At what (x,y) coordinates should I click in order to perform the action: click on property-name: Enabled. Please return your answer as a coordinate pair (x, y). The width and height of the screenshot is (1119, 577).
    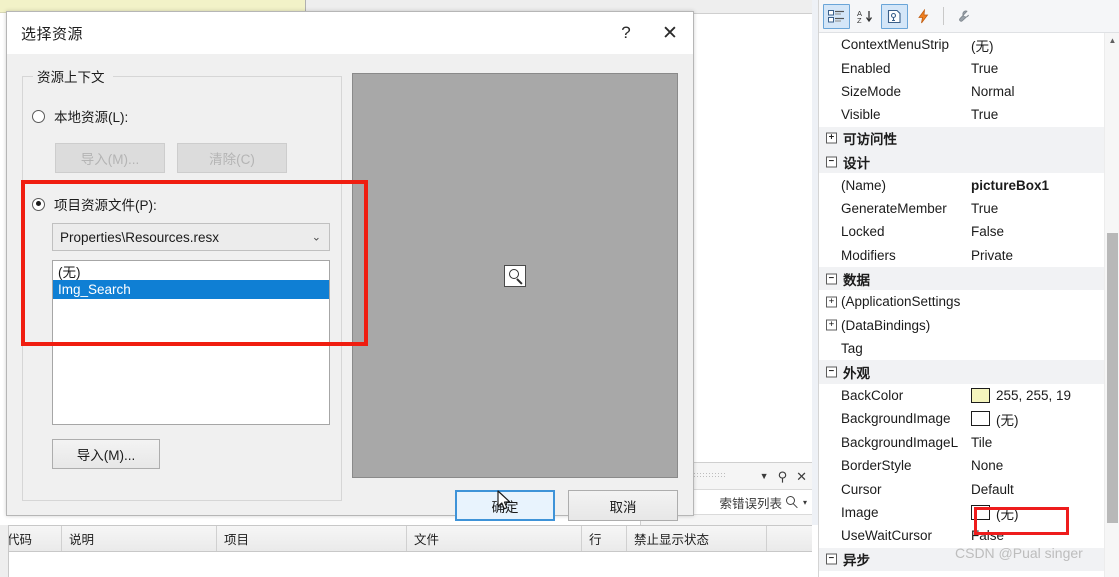
    Looking at the image, I should click on (866, 68).